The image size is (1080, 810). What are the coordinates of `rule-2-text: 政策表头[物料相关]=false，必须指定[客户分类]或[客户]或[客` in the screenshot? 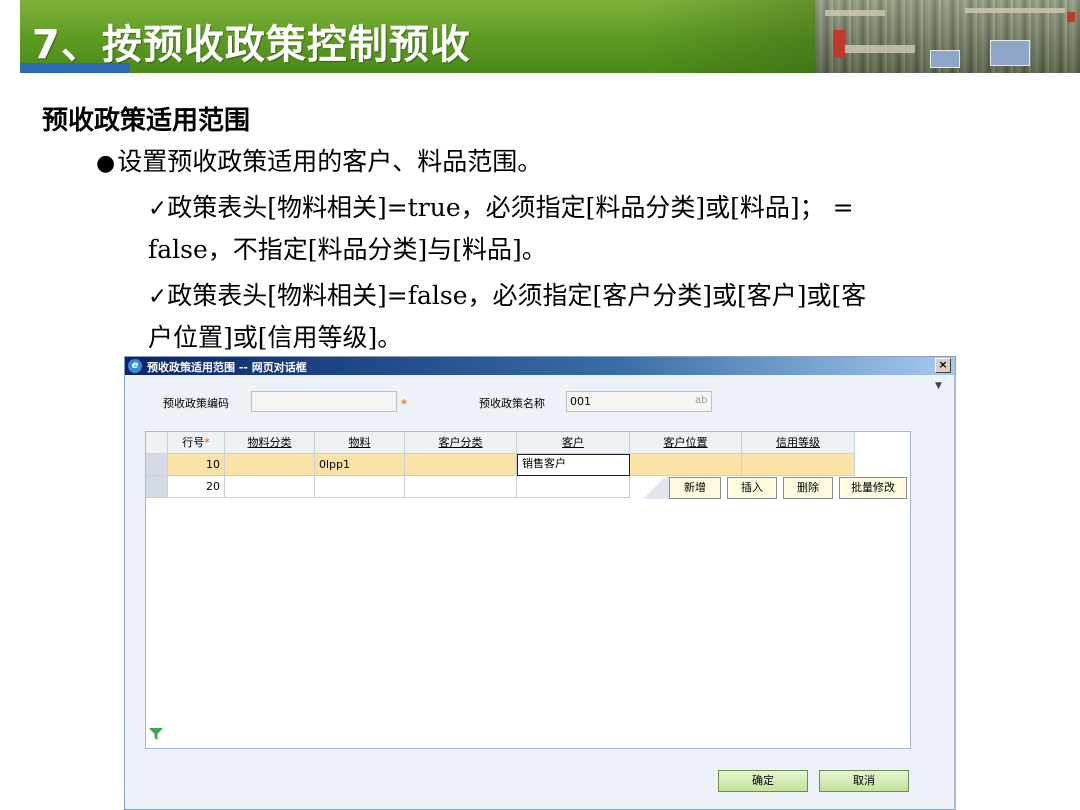 It's located at (517, 295).